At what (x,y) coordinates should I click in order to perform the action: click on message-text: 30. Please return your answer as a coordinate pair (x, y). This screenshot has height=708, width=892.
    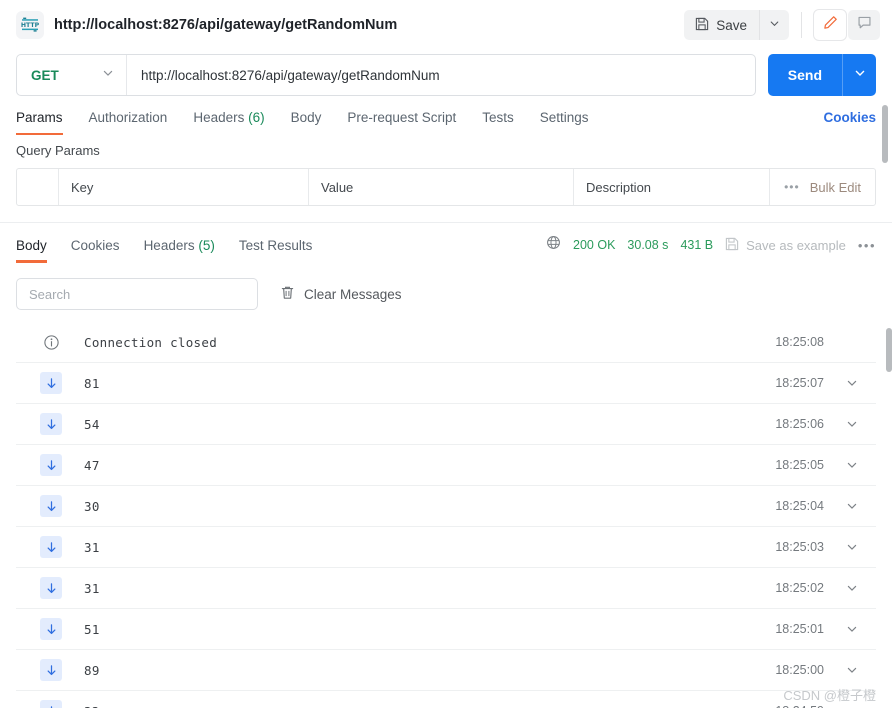
    Looking at the image, I should click on (92, 506).